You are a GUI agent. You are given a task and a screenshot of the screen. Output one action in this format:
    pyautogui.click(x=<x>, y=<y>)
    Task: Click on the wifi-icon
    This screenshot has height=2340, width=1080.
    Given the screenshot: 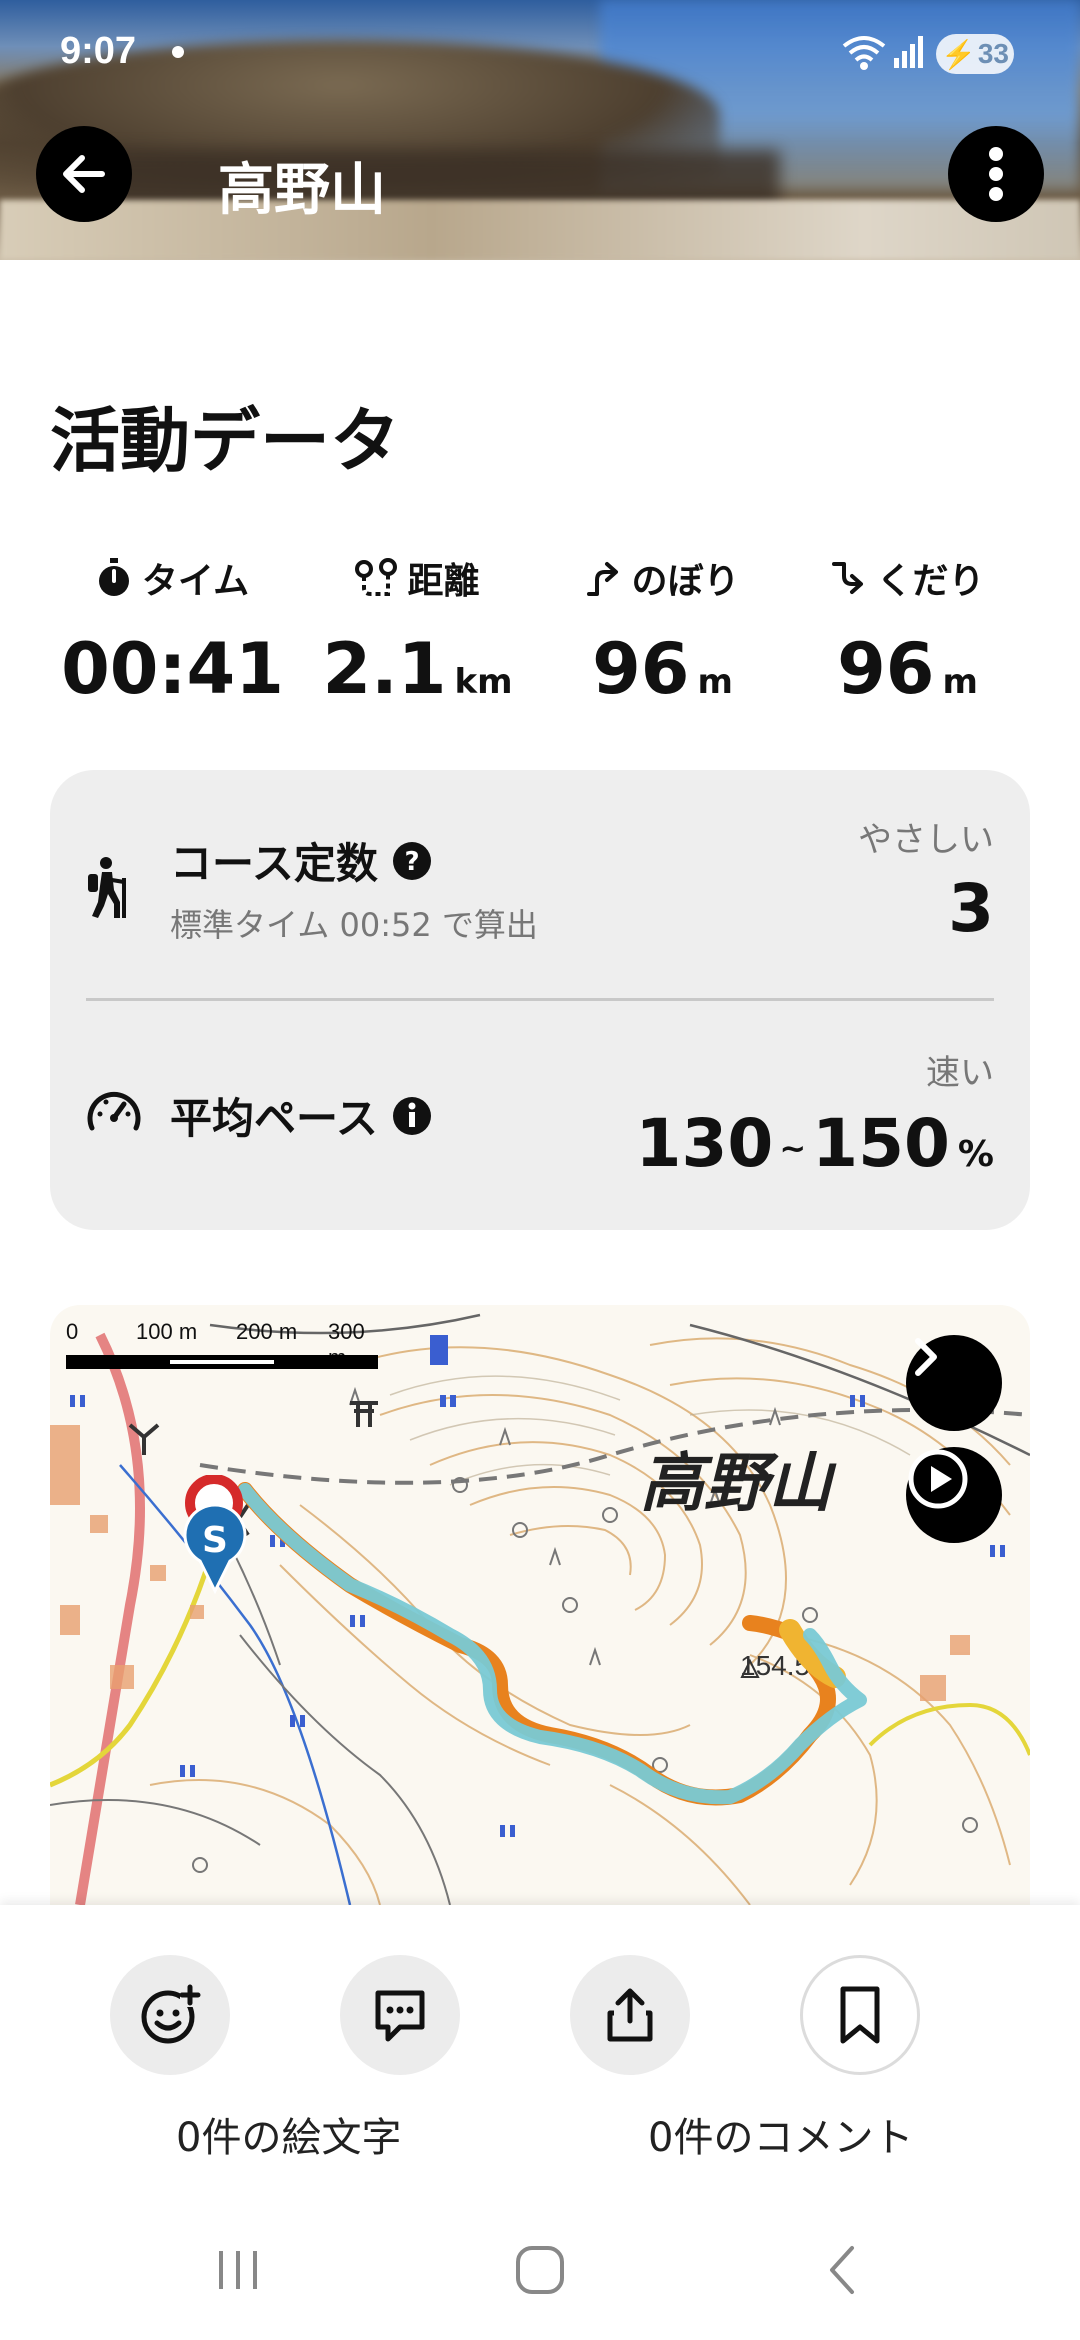 What is the action you would take?
    pyautogui.click(x=864, y=53)
    